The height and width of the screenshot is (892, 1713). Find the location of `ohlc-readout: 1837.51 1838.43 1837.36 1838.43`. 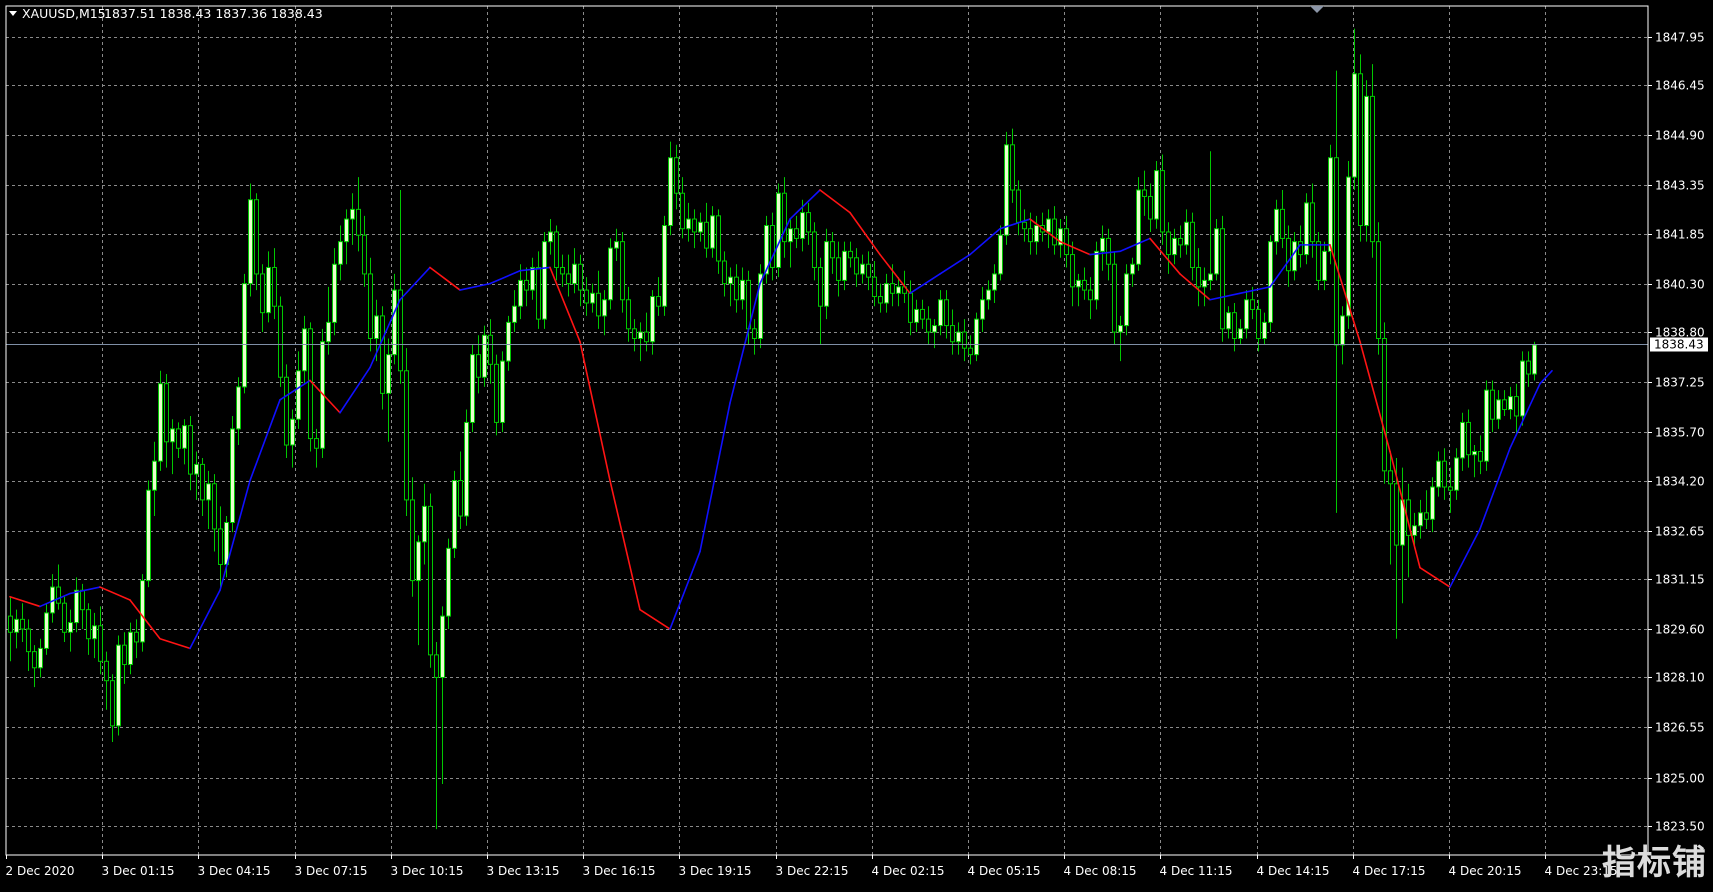

ohlc-readout: 1837.51 1838.43 1837.36 1838.43 is located at coordinates (213, 13).